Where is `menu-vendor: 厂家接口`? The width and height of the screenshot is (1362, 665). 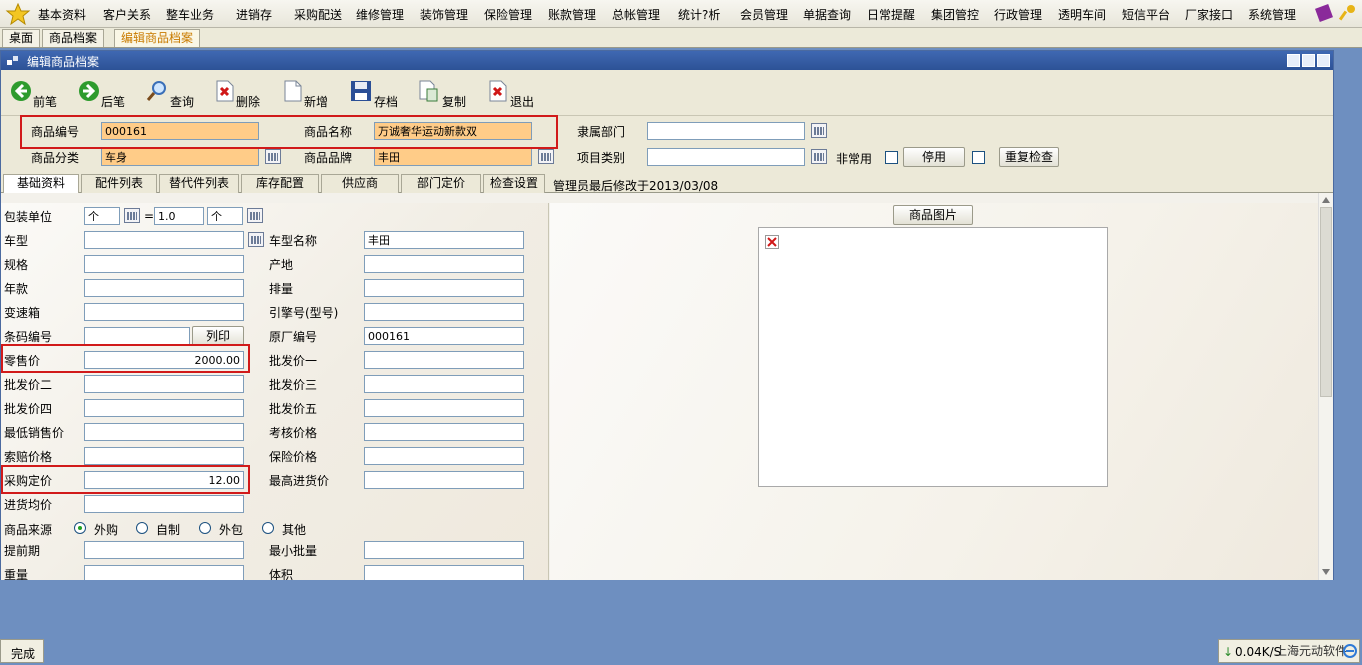 menu-vendor: 厂家接口 is located at coordinates (1209, 14).